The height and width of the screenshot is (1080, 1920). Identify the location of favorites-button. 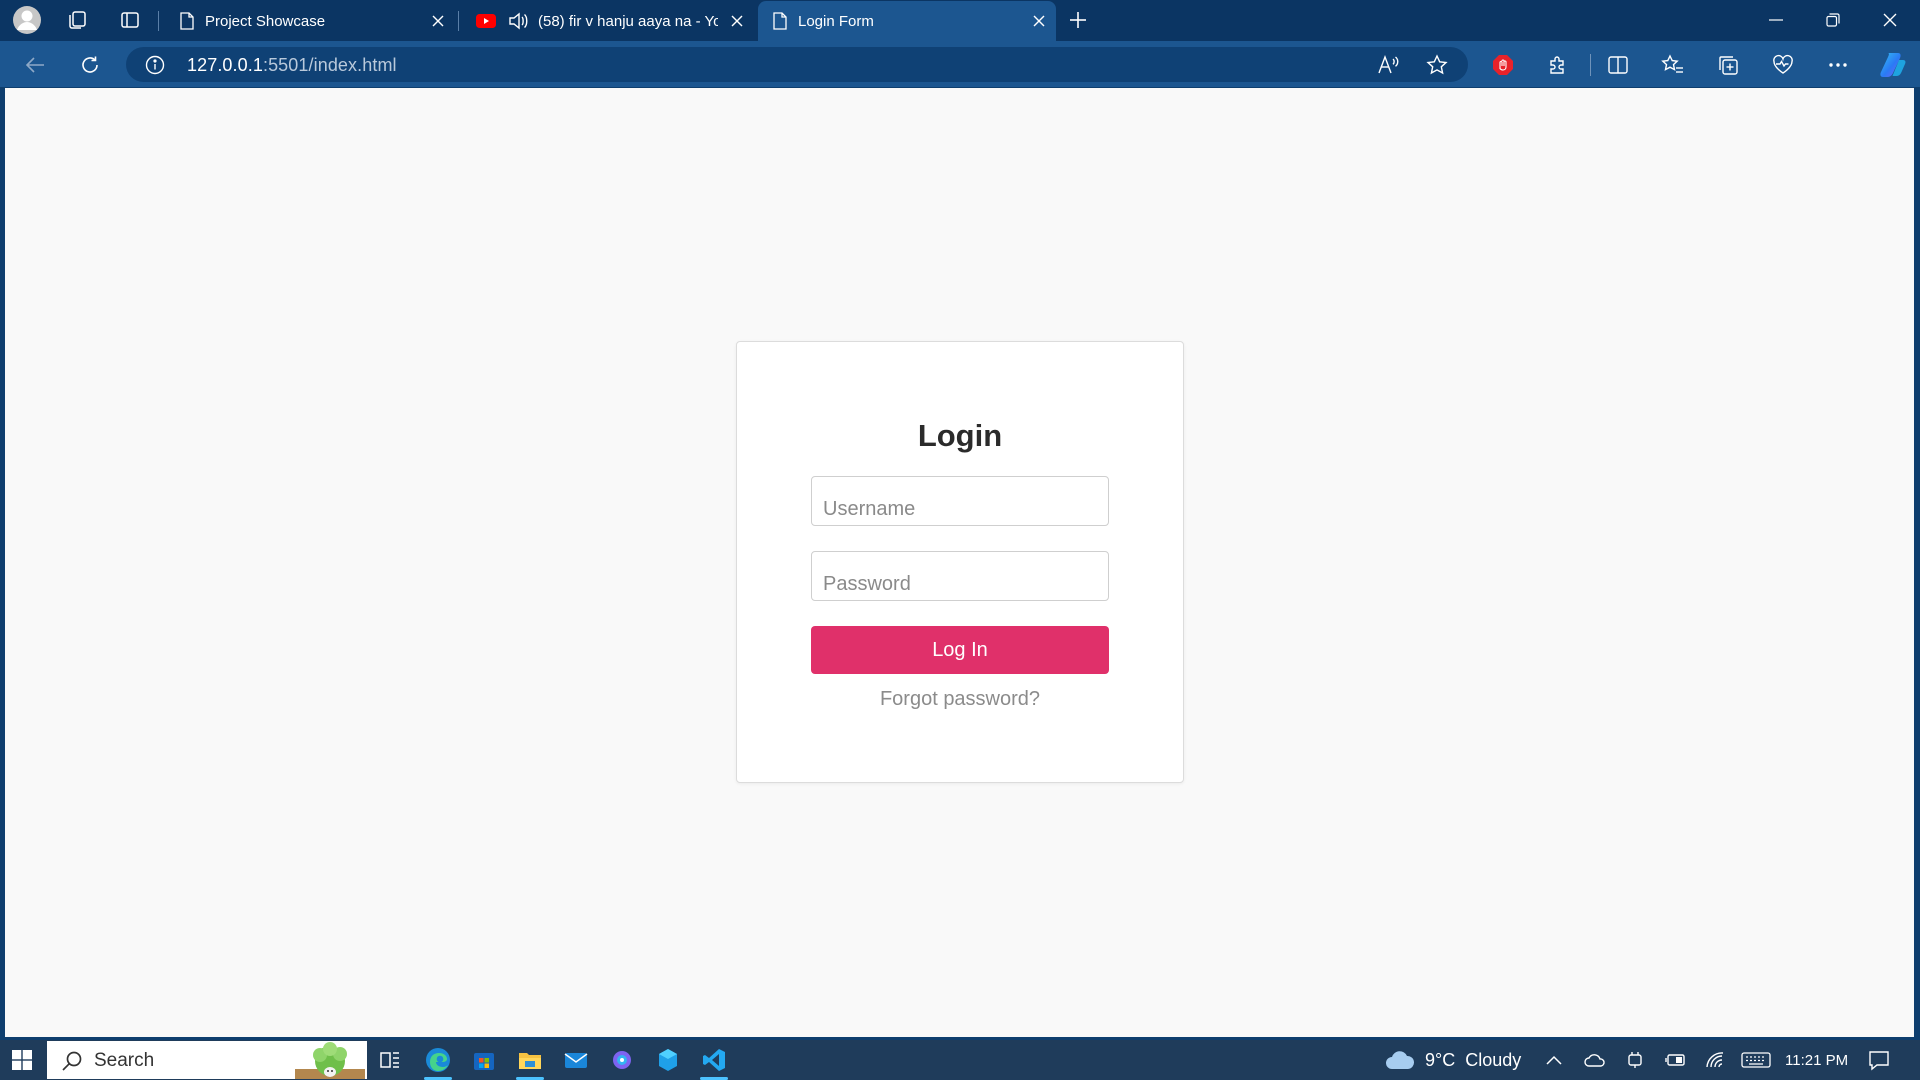
(1673, 65).